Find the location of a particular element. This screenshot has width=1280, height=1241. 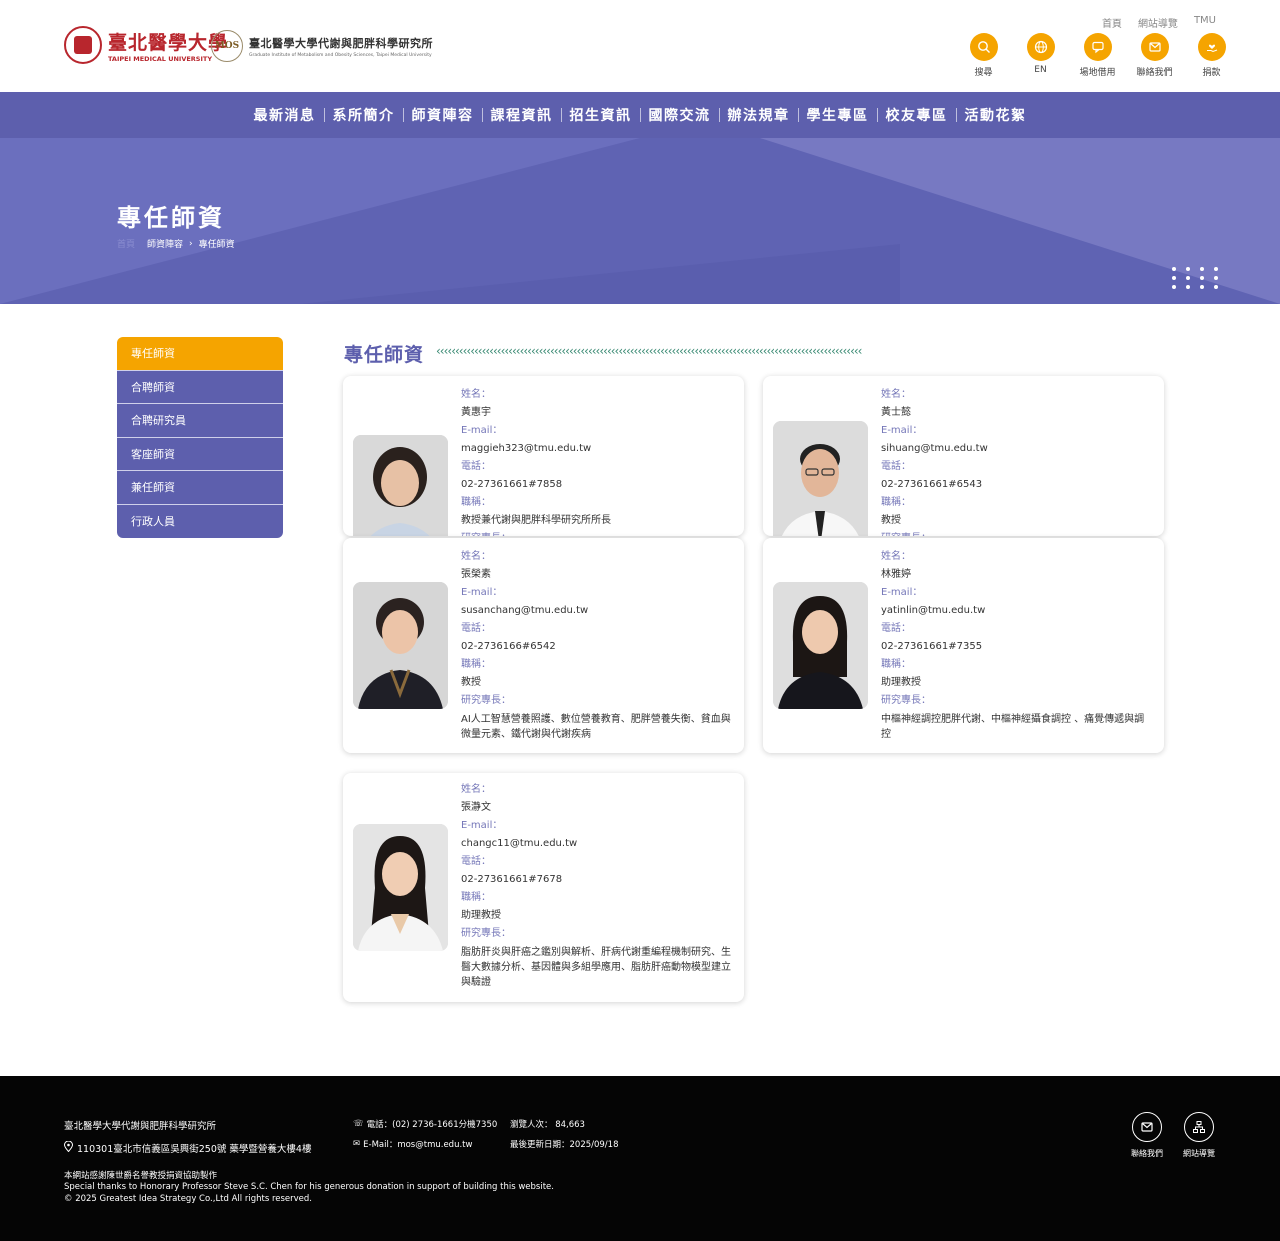

faculty-title: 助理教授 is located at coordinates (481, 915).